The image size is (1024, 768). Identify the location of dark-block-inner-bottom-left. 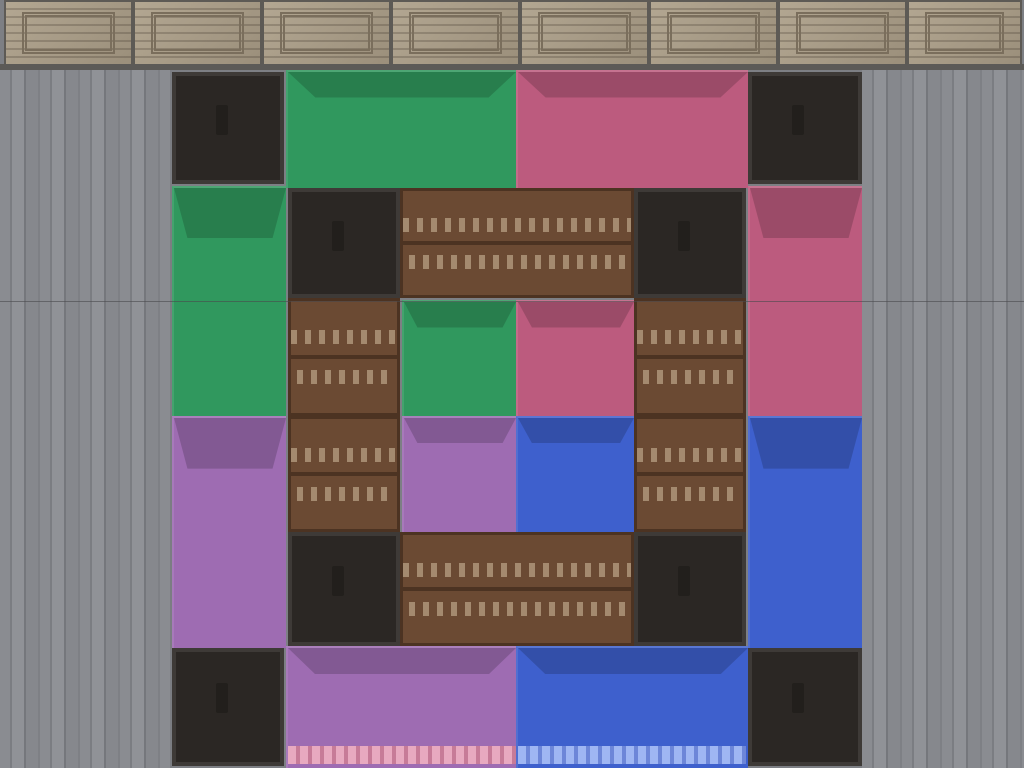
(344, 589).